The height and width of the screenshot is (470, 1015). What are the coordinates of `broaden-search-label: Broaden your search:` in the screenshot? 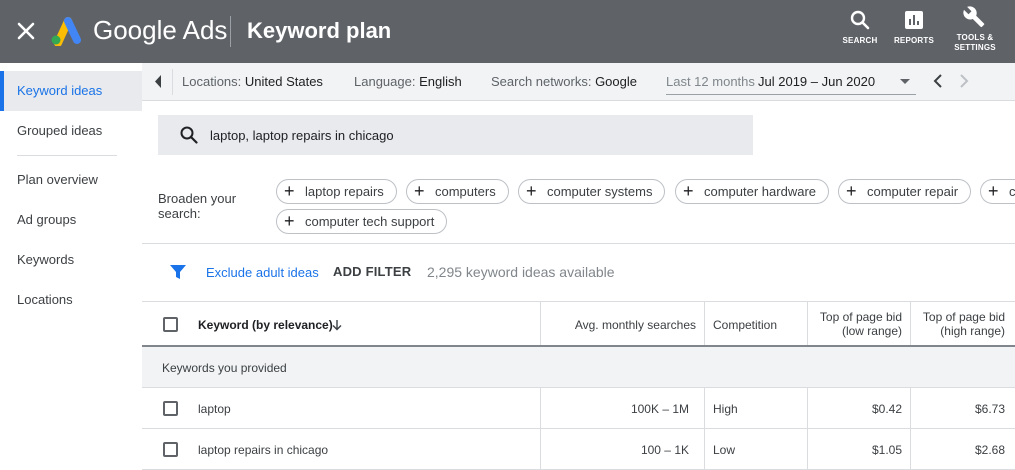 It's located at (197, 206).